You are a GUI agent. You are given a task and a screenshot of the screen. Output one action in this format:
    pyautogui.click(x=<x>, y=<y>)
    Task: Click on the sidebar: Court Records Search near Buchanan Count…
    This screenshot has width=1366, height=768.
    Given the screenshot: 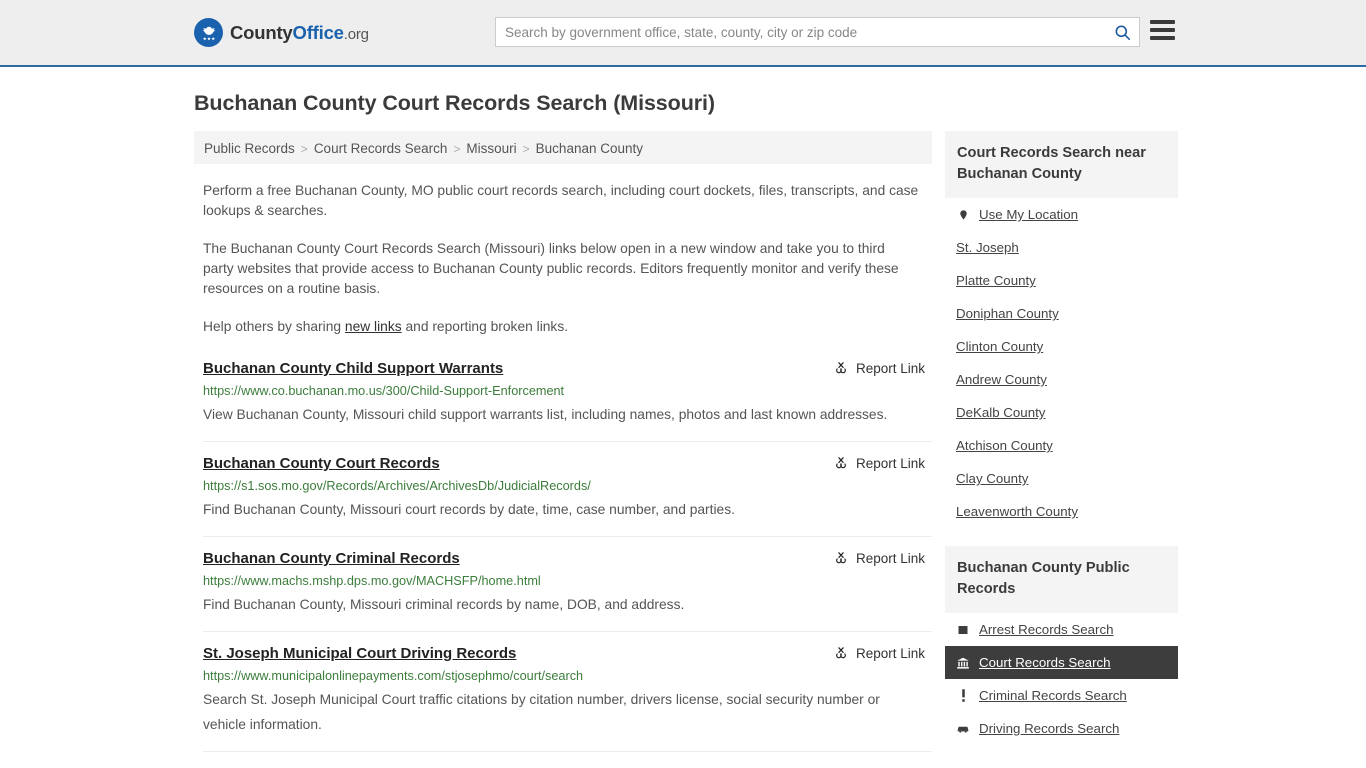 What is the action you would take?
    pyautogui.click(x=1061, y=441)
    